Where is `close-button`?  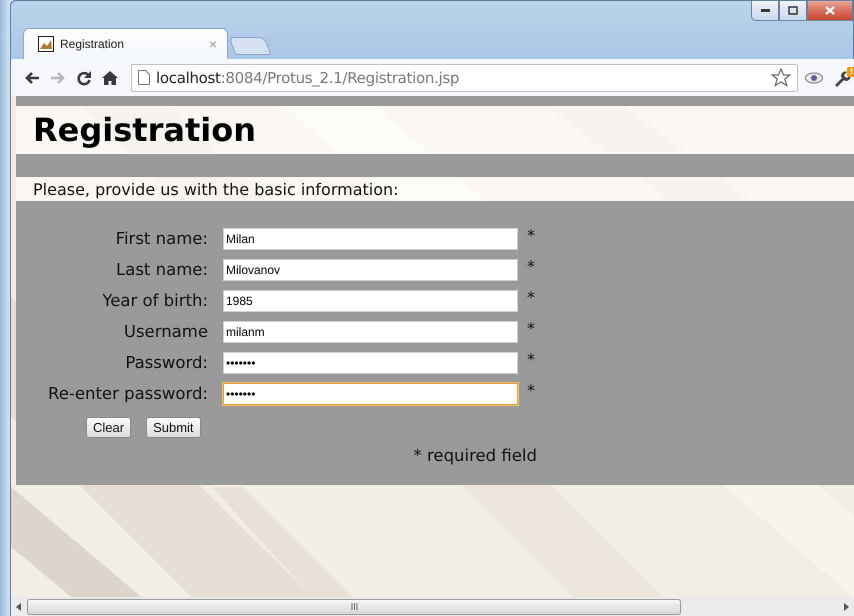
close-button is located at coordinates (830, 11).